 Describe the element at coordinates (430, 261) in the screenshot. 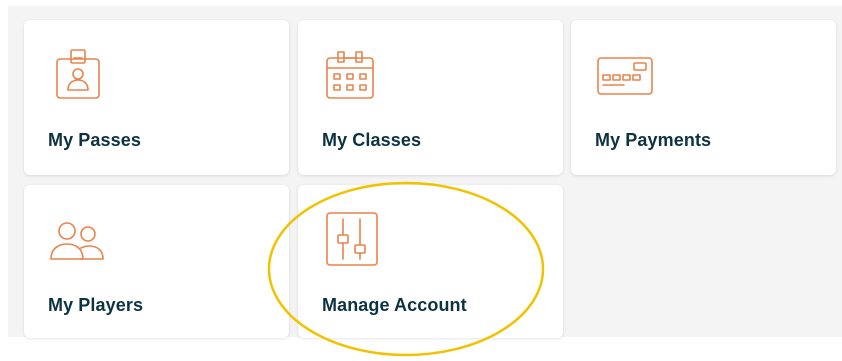

I see `manage-account-tile: Manage Account` at that location.